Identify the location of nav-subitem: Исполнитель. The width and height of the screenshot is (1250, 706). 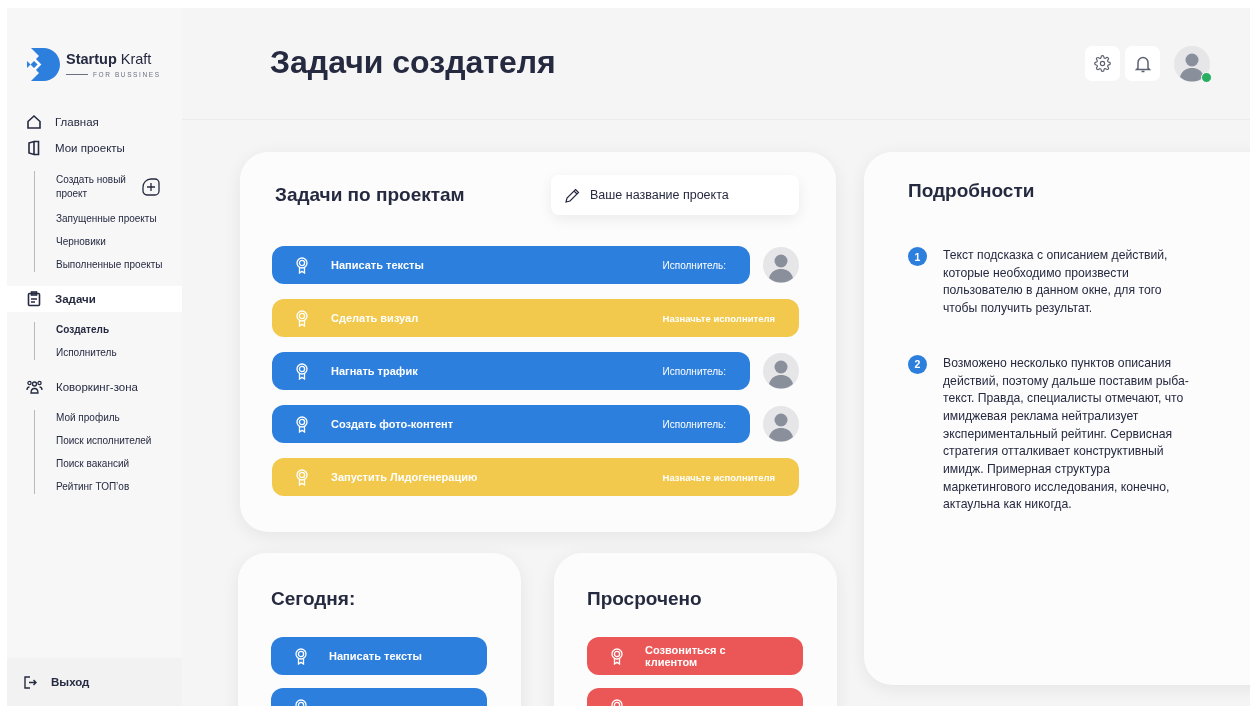
(119, 352).